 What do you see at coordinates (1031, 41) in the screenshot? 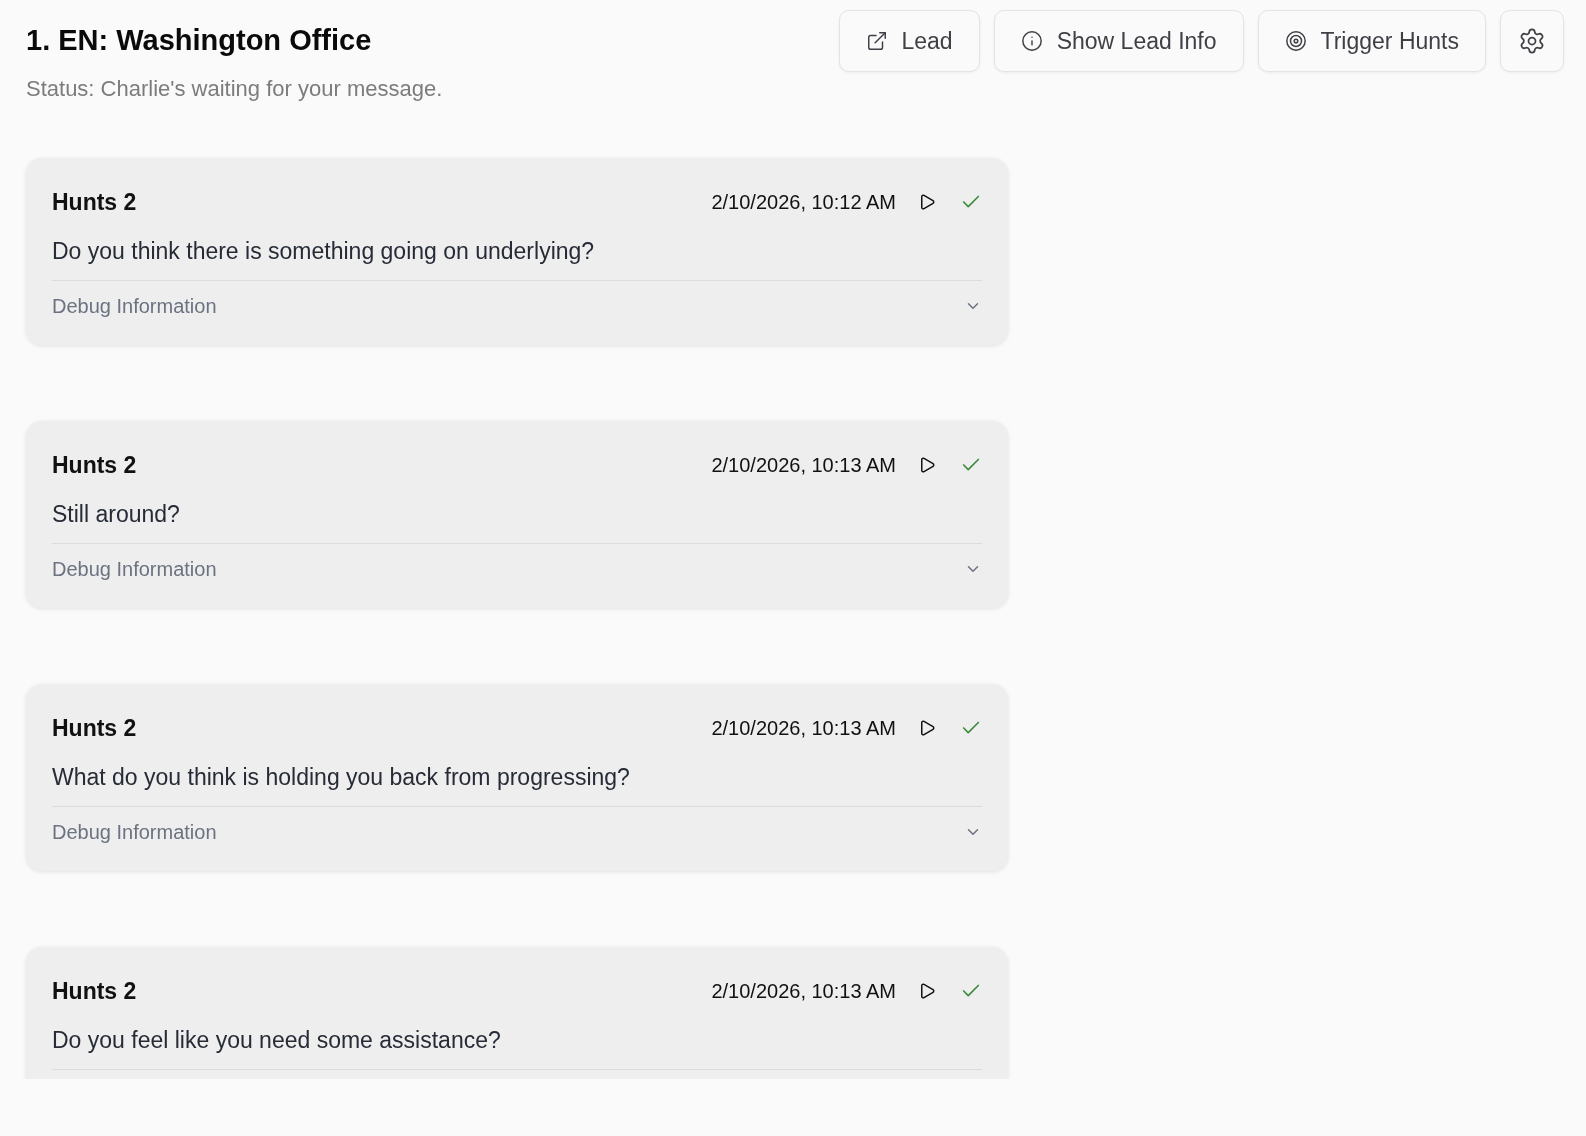
I see `info-icon` at bounding box center [1031, 41].